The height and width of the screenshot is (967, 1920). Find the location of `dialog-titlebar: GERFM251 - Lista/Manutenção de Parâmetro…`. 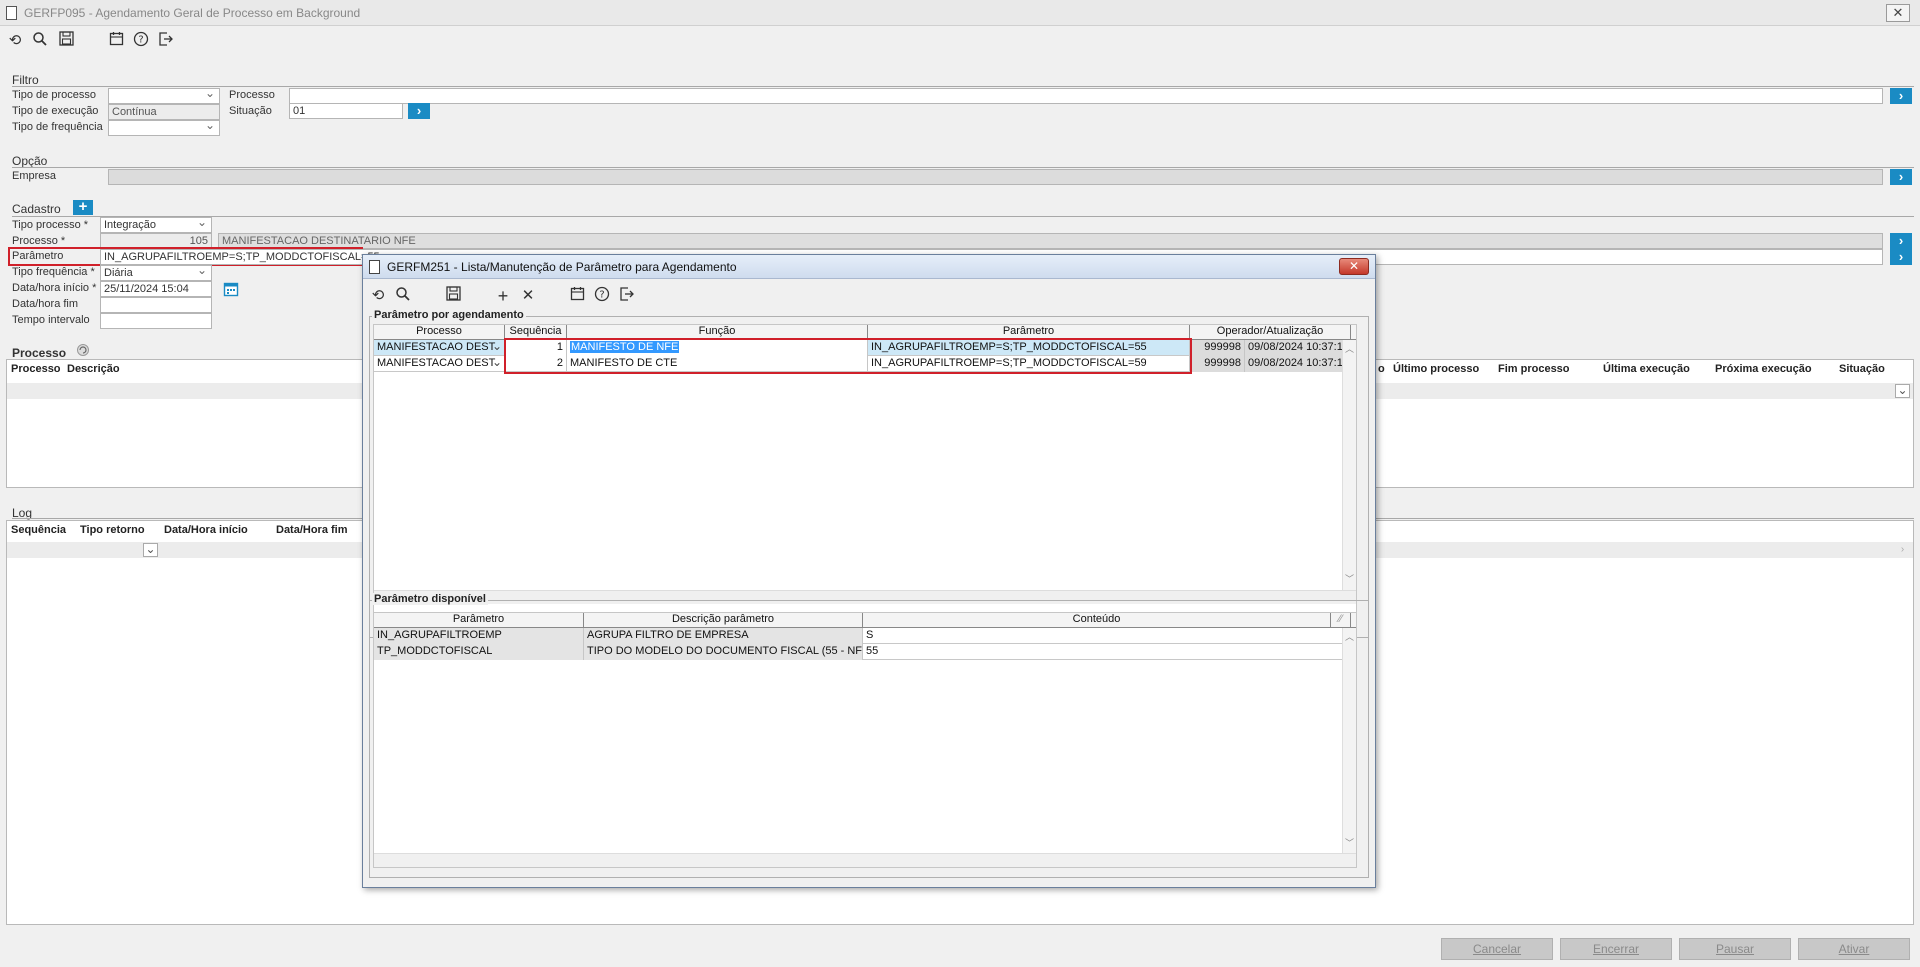

dialog-titlebar: GERFM251 - Lista/Manutenção de Parâmetro… is located at coordinates (869, 267).